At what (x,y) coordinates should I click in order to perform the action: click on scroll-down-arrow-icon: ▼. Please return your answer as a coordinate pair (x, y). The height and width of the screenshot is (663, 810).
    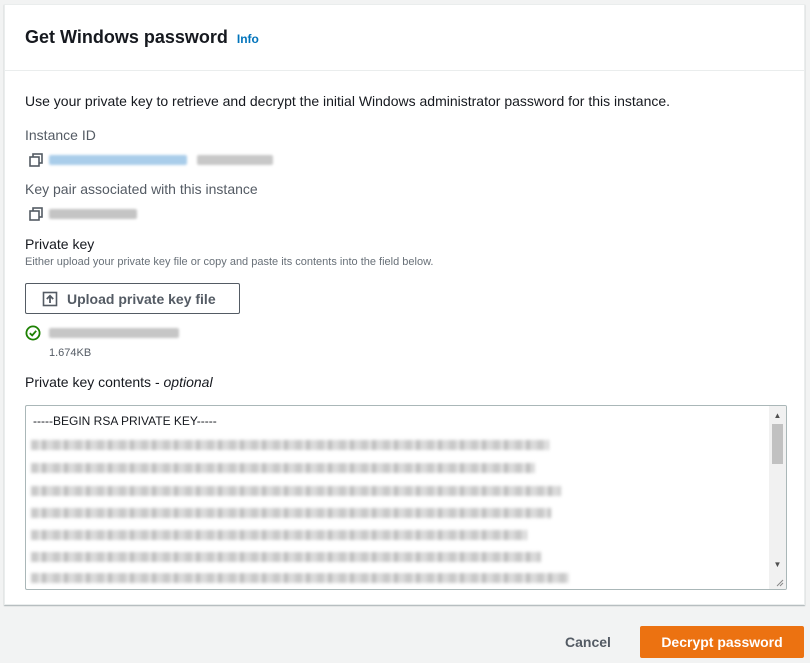
    Looking at the image, I should click on (777, 564).